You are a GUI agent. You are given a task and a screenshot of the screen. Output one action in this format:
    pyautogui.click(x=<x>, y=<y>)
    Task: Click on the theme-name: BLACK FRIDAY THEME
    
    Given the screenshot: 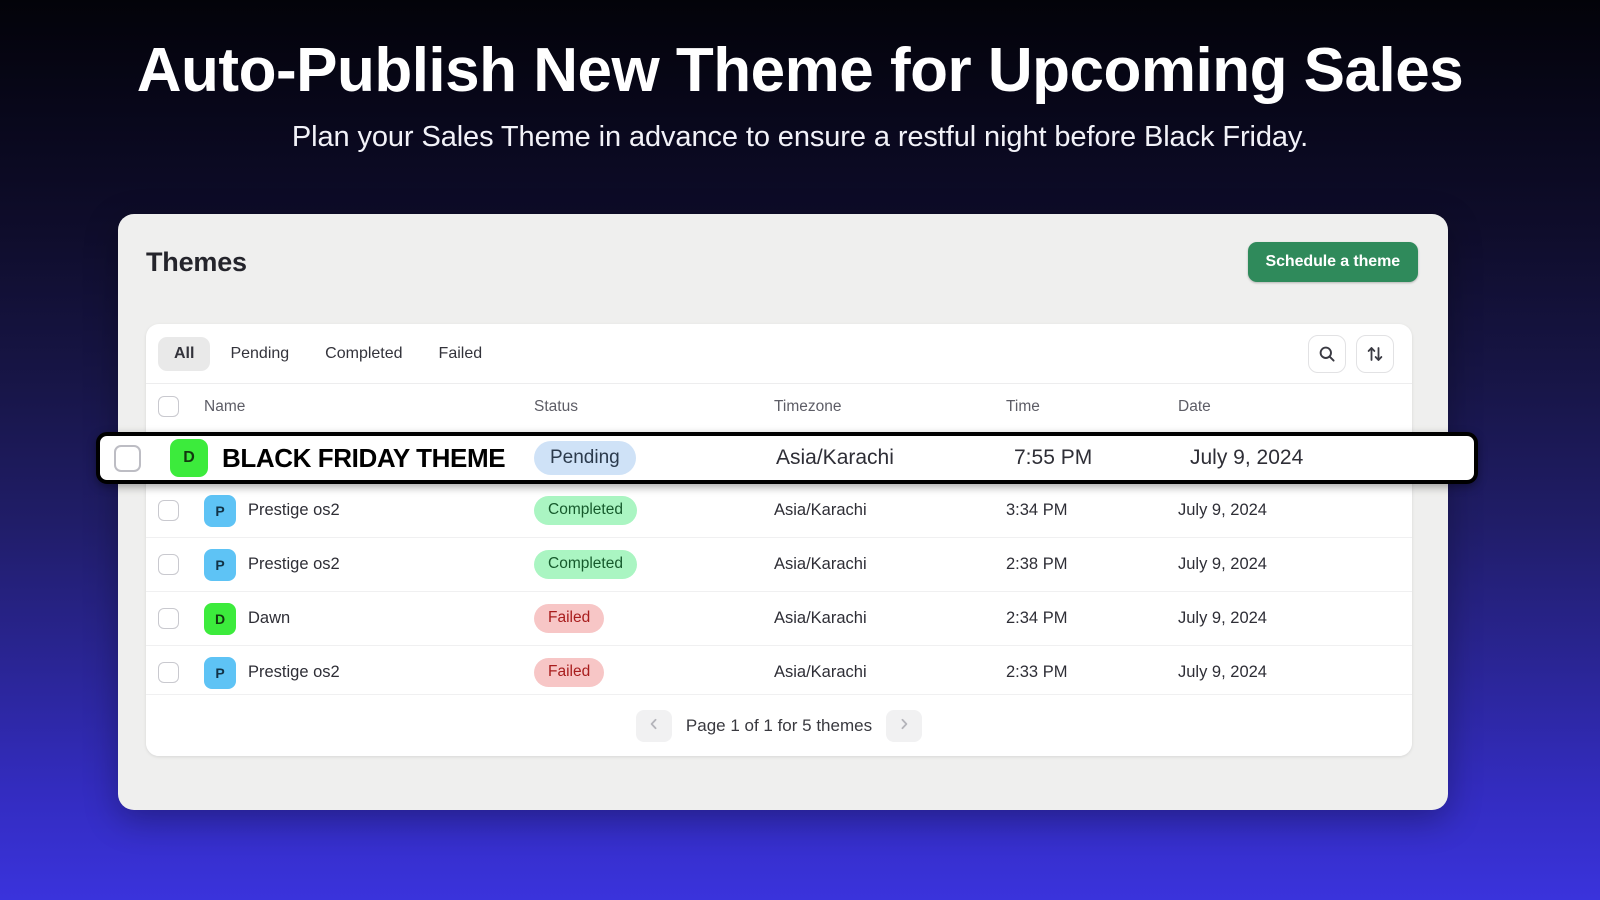 What is the action you would take?
    pyautogui.click(x=364, y=457)
    